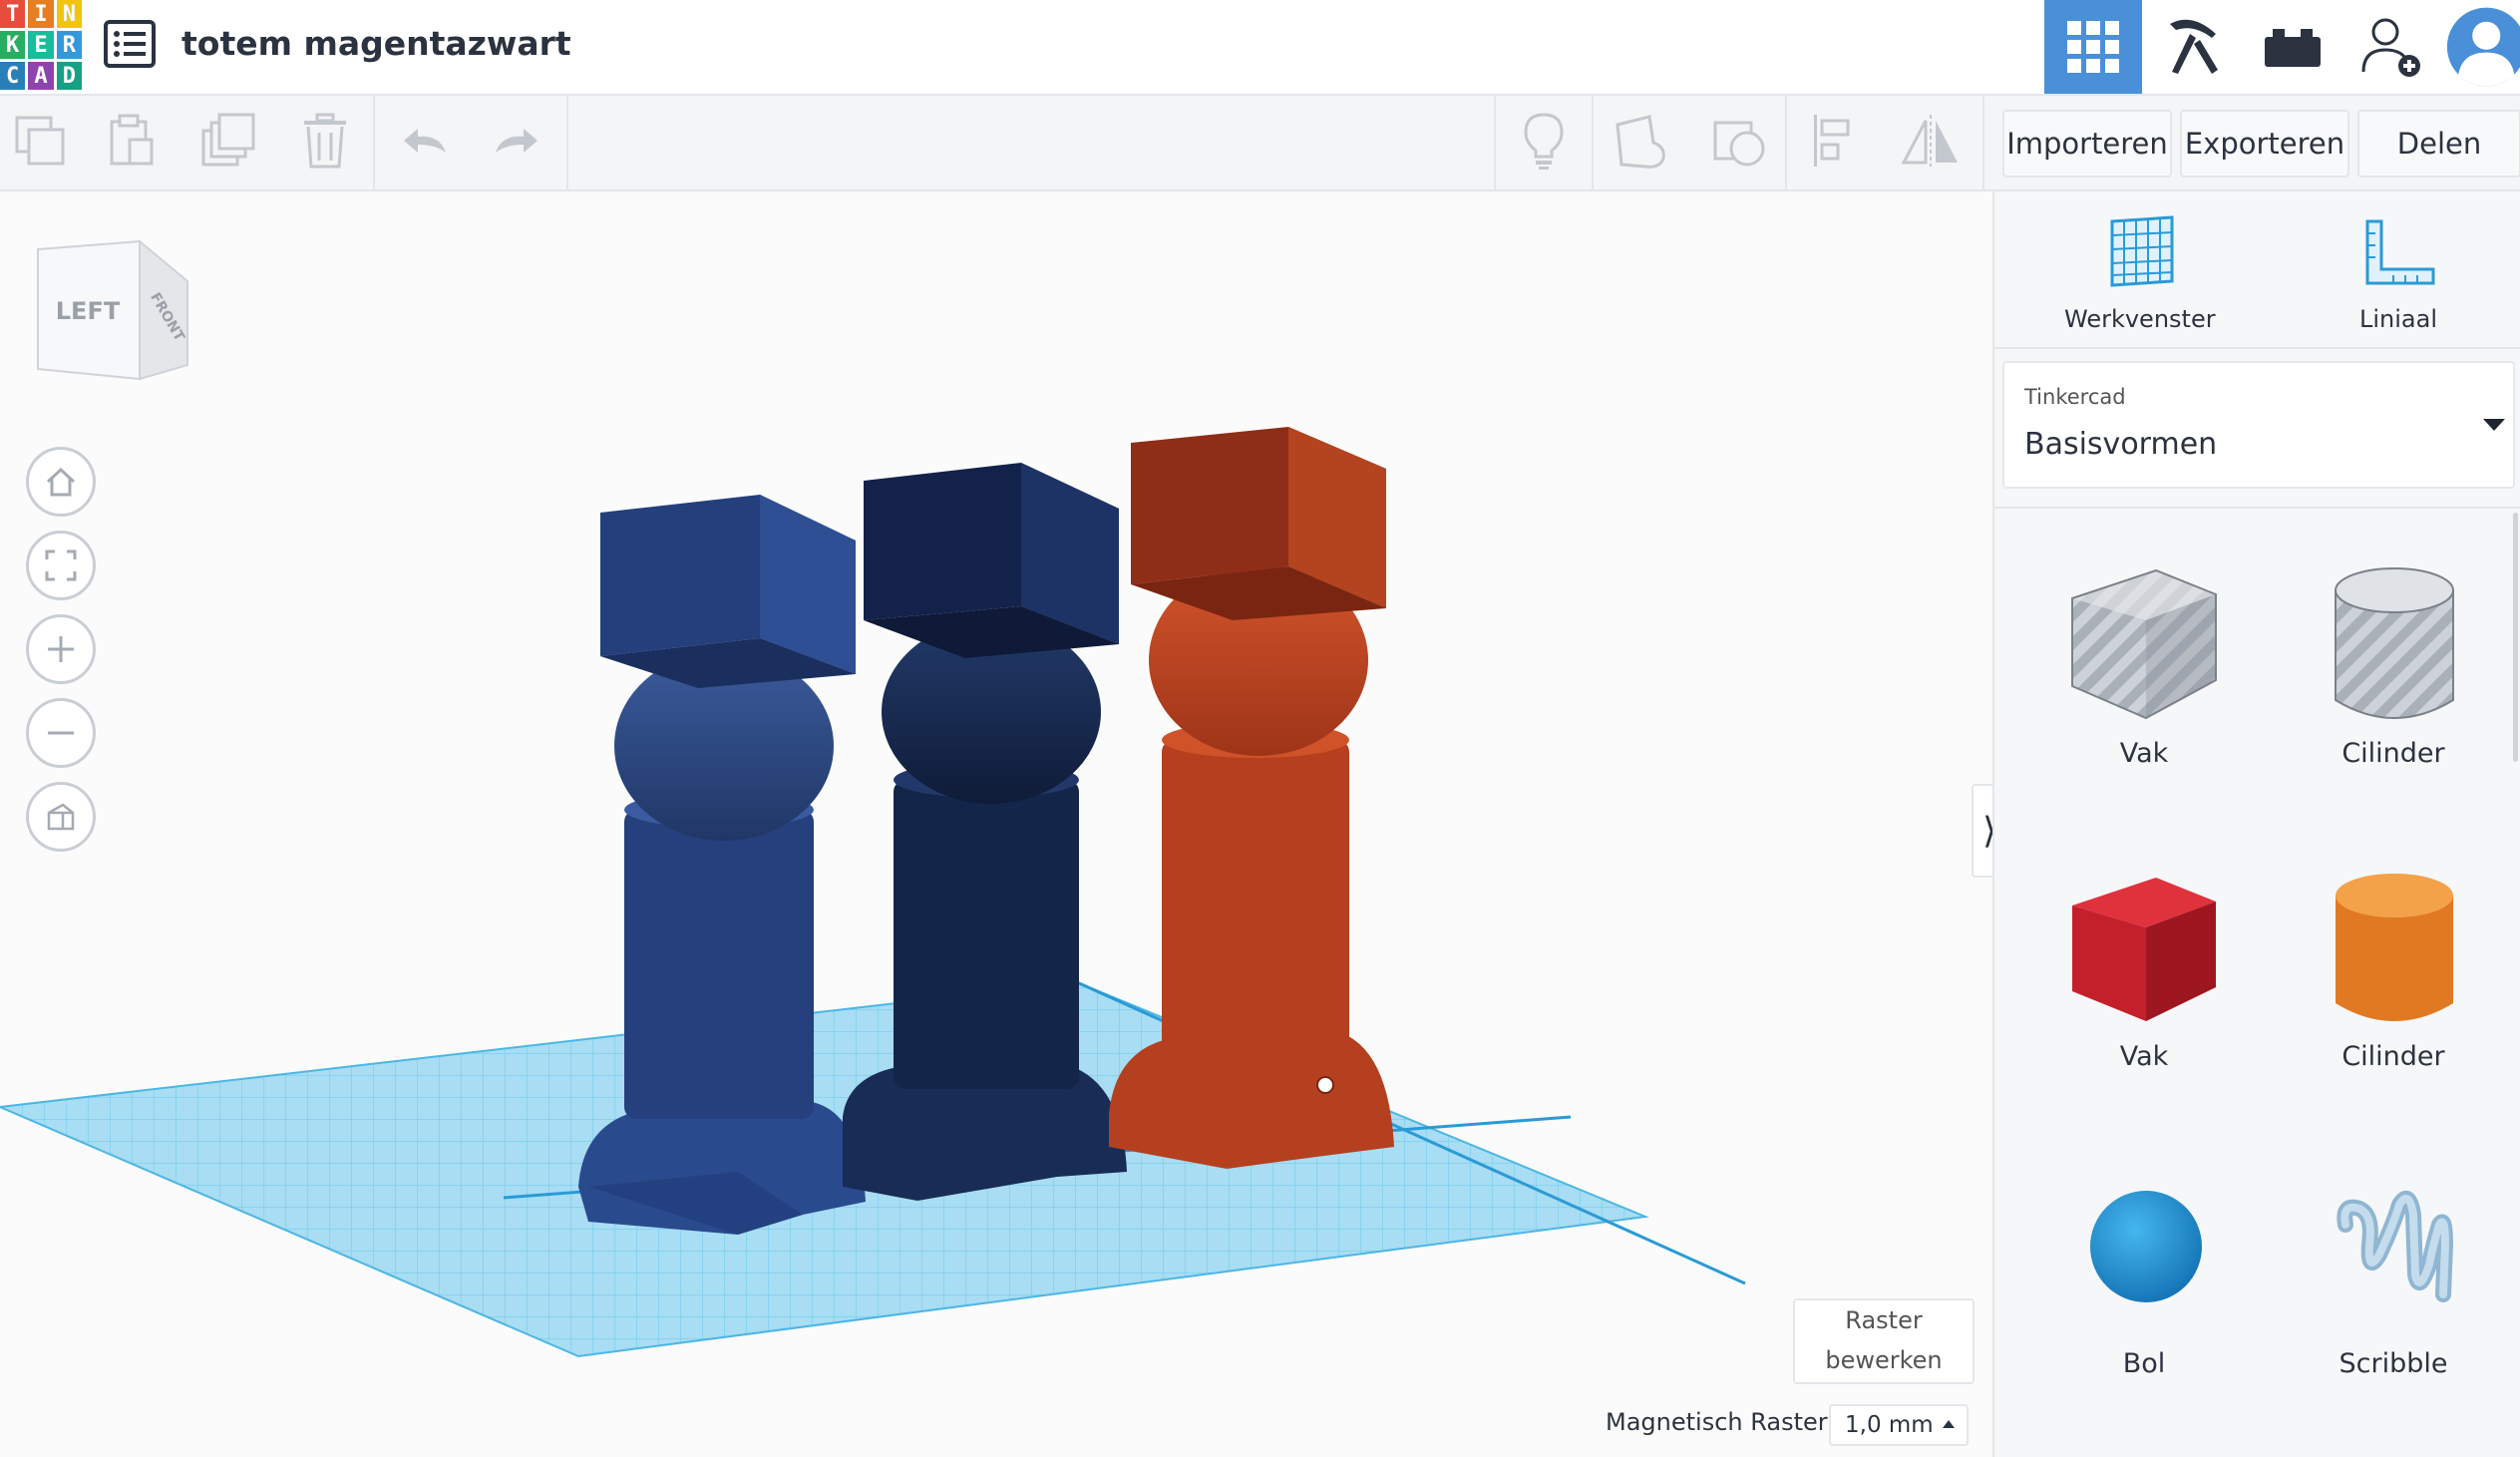 This screenshot has height=1457, width=2520. I want to click on cylinder-hole-icon, so click(2394, 643).